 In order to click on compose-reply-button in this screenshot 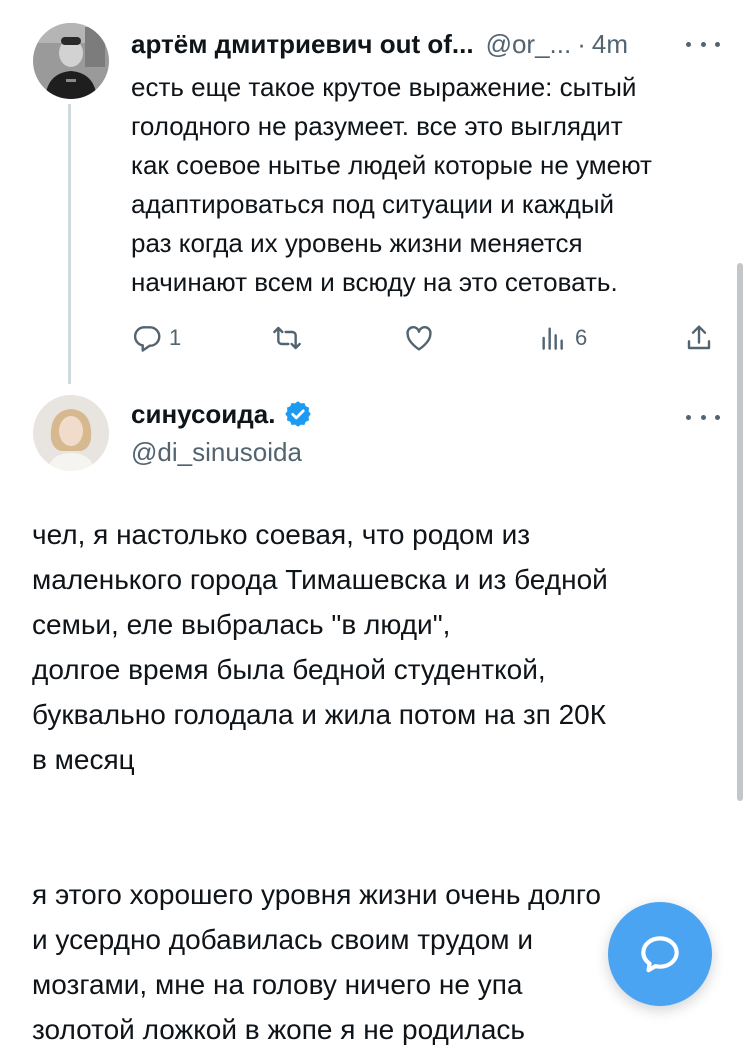, I will do `click(660, 954)`.